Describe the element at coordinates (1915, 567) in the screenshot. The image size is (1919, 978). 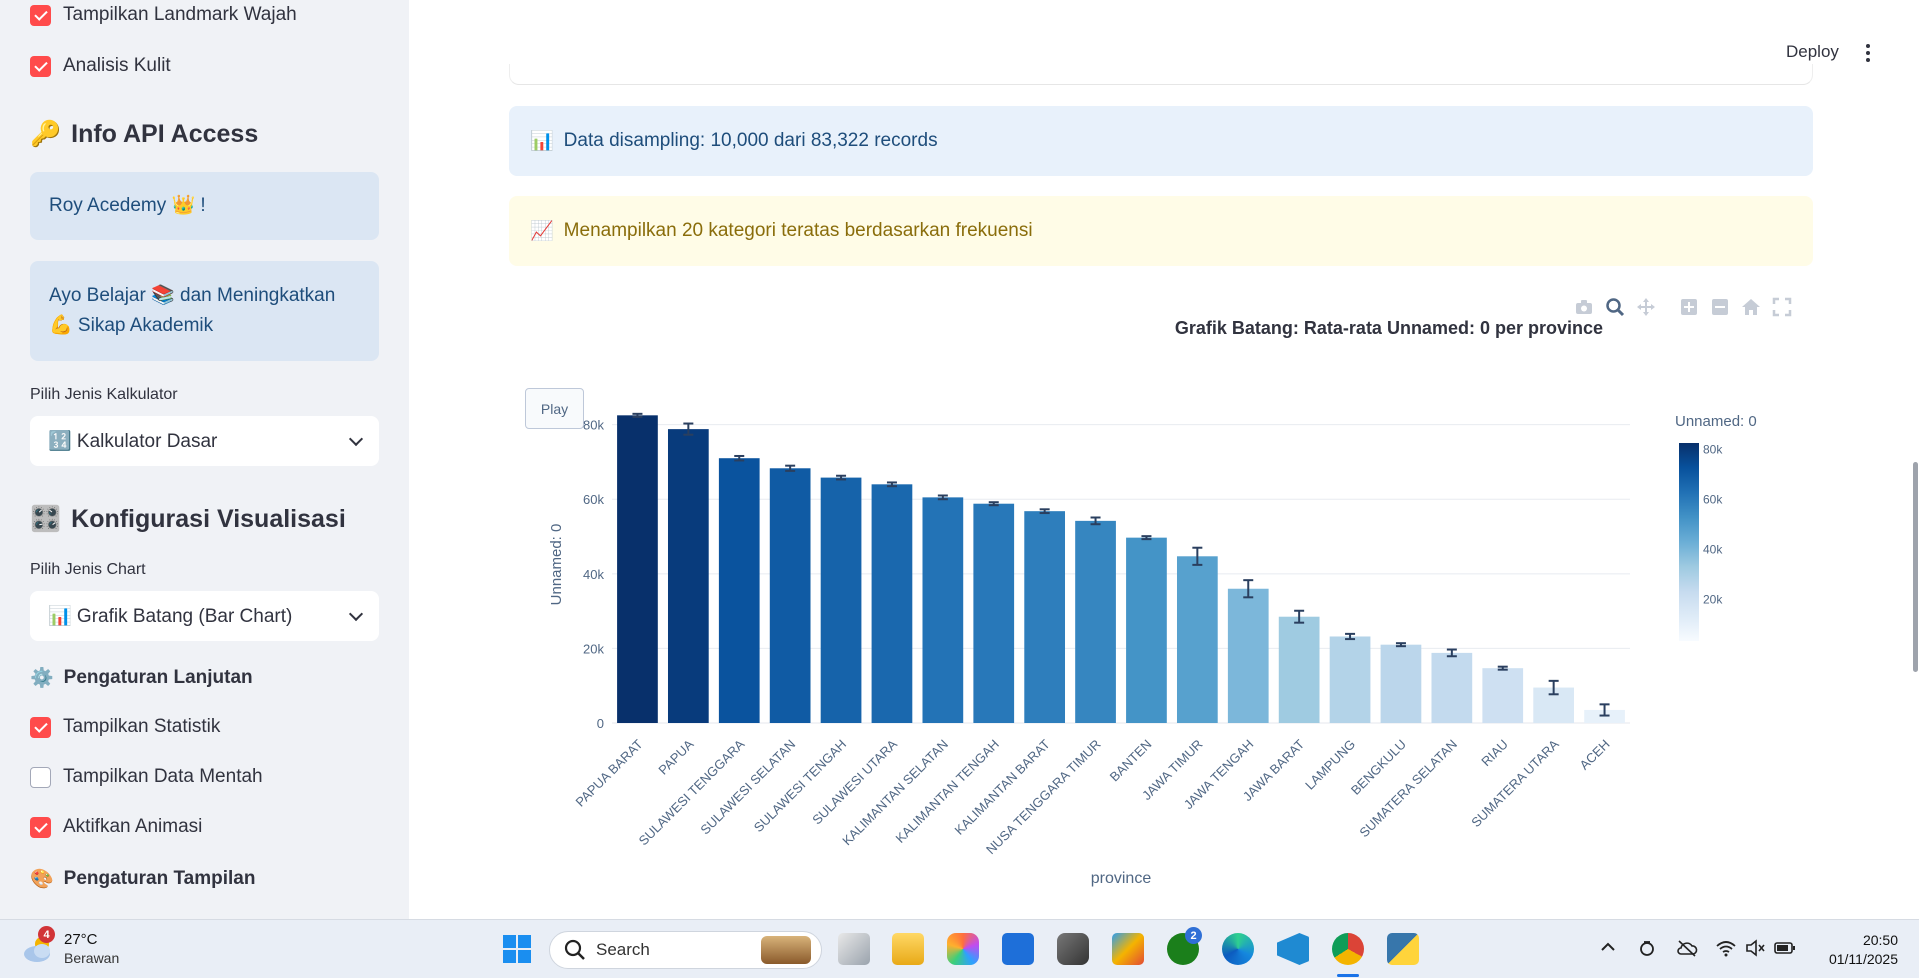
I see `page-scrollbar` at that location.